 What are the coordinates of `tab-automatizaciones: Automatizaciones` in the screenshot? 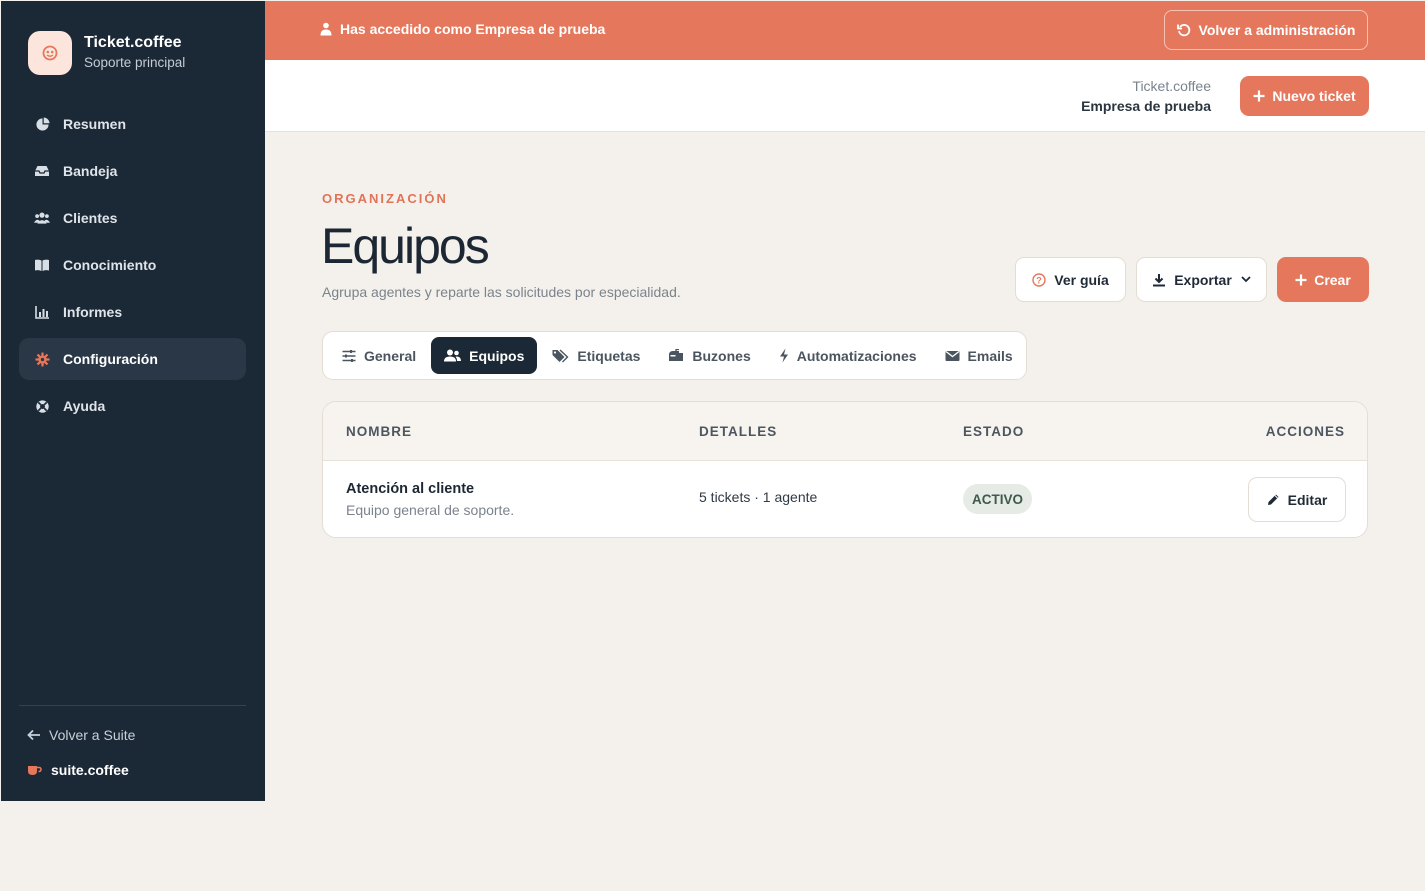 It's located at (848, 355).